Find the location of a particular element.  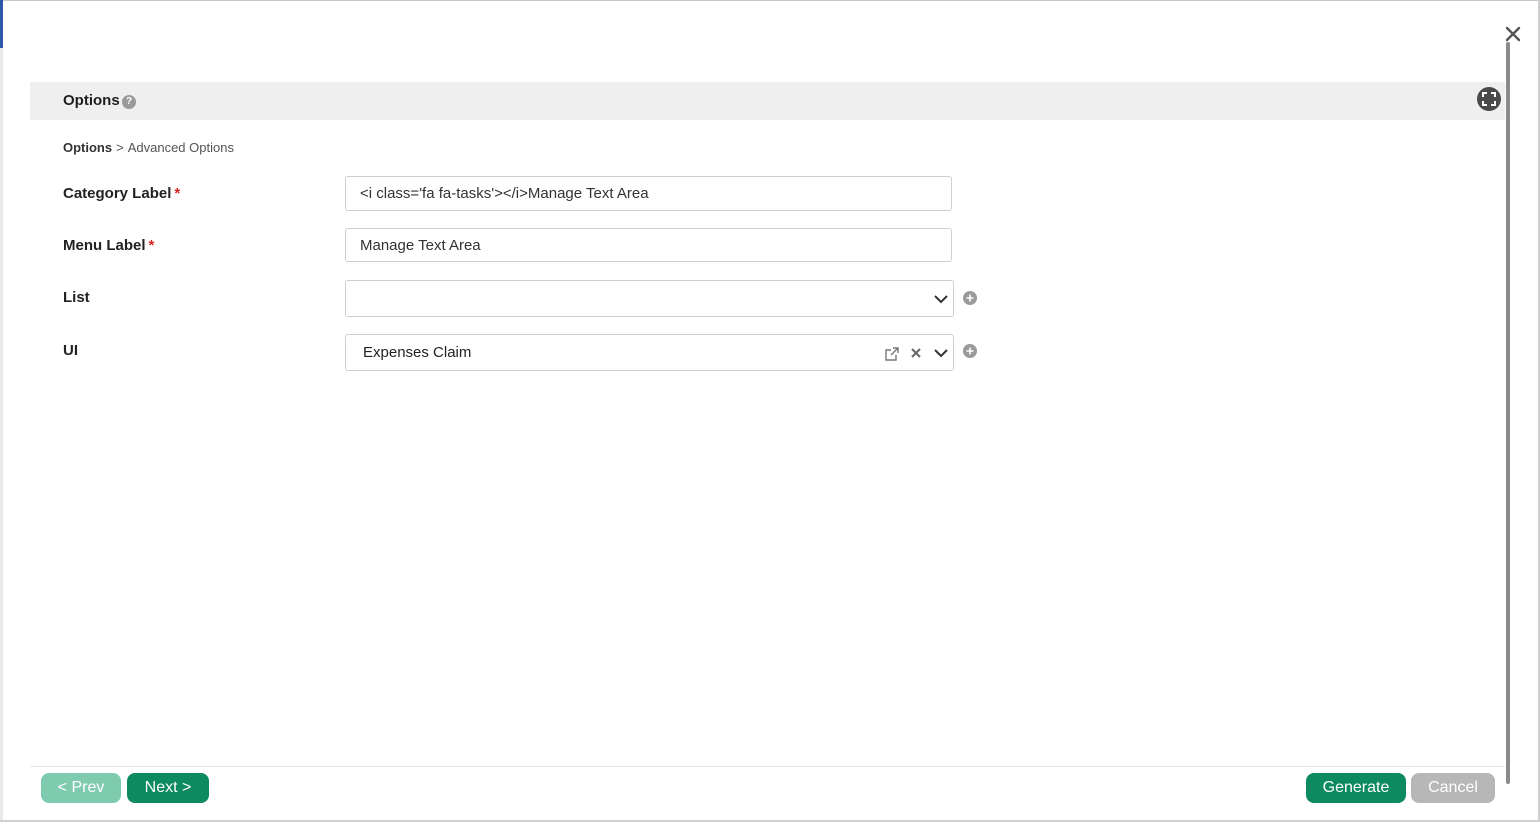

ui-select-value: Expenses Claim is located at coordinates (417, 352).